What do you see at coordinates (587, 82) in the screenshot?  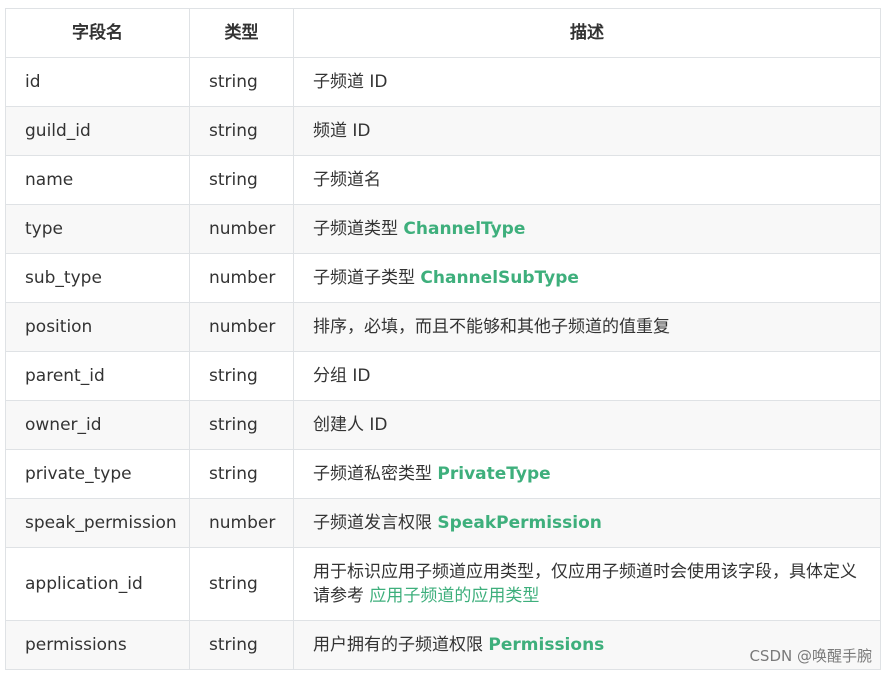 I see `cell-description: 子频道 ID` at bounding box center [587, 82].